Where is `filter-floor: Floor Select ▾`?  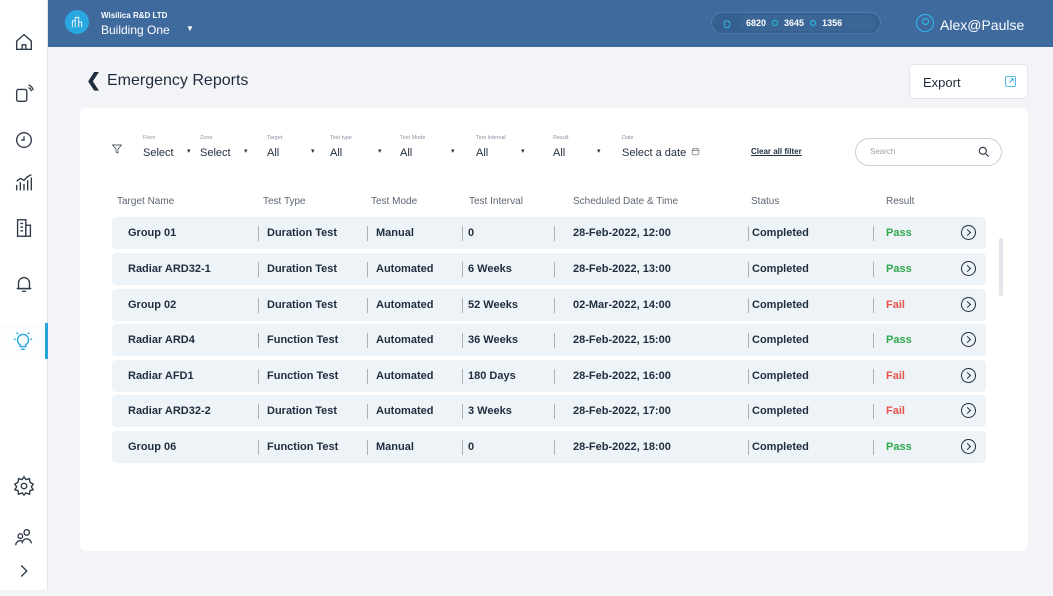
filter-floor: Floor Select ▾ is located at coordinates (167, 148).